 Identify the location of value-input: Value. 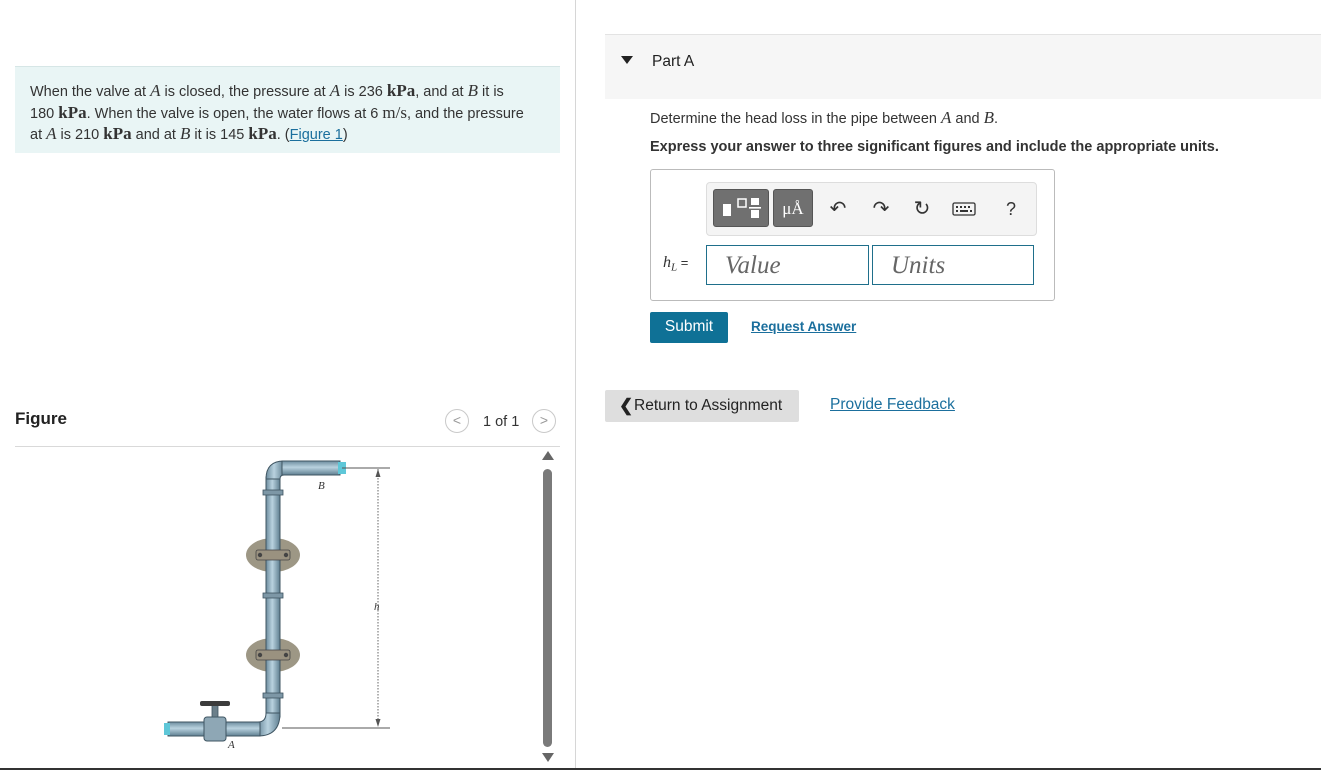
(787, 265).